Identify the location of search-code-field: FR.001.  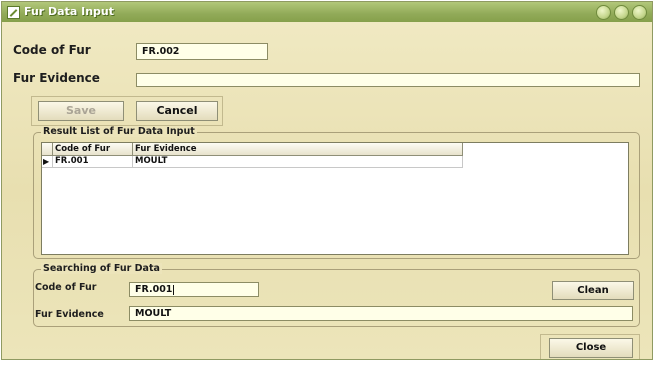
(194, 289).